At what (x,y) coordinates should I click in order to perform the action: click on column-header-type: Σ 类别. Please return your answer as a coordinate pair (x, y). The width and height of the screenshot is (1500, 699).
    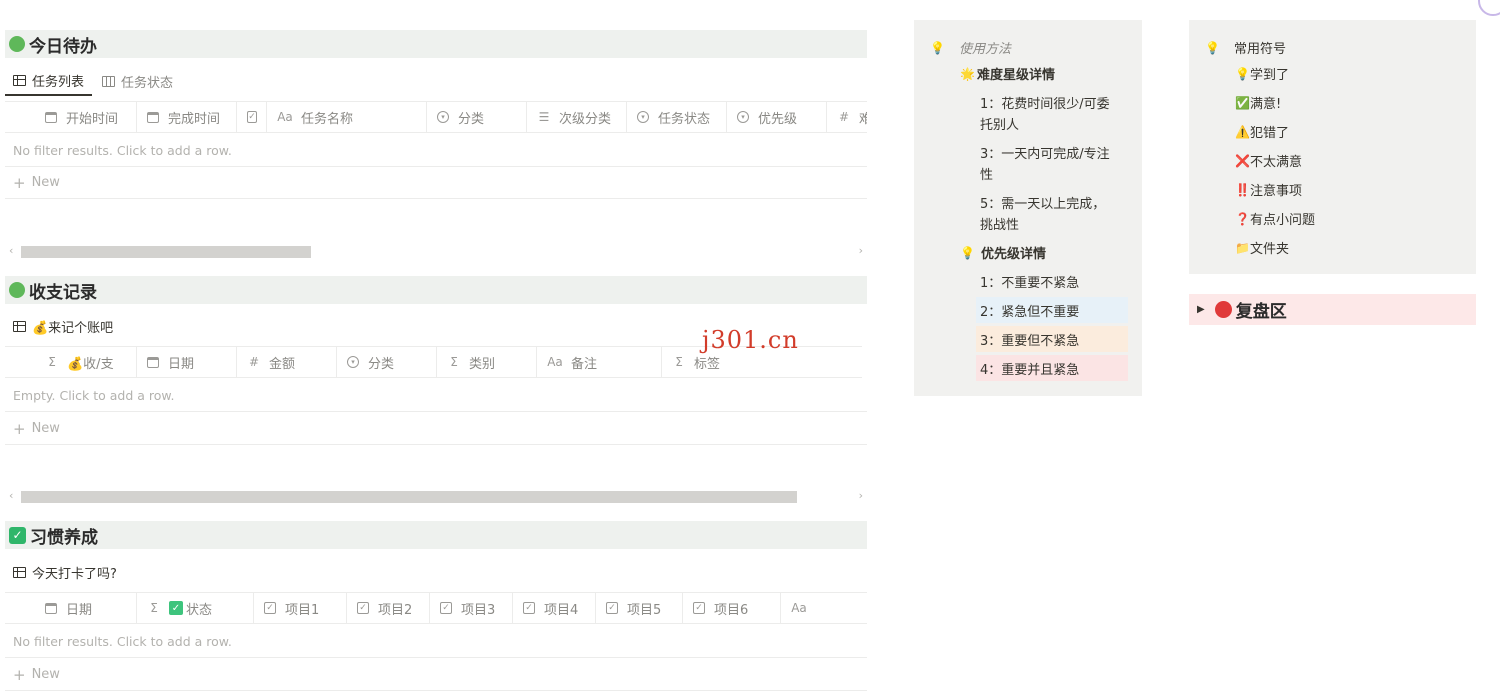
    Looking at the image, I should click on (487, 362).